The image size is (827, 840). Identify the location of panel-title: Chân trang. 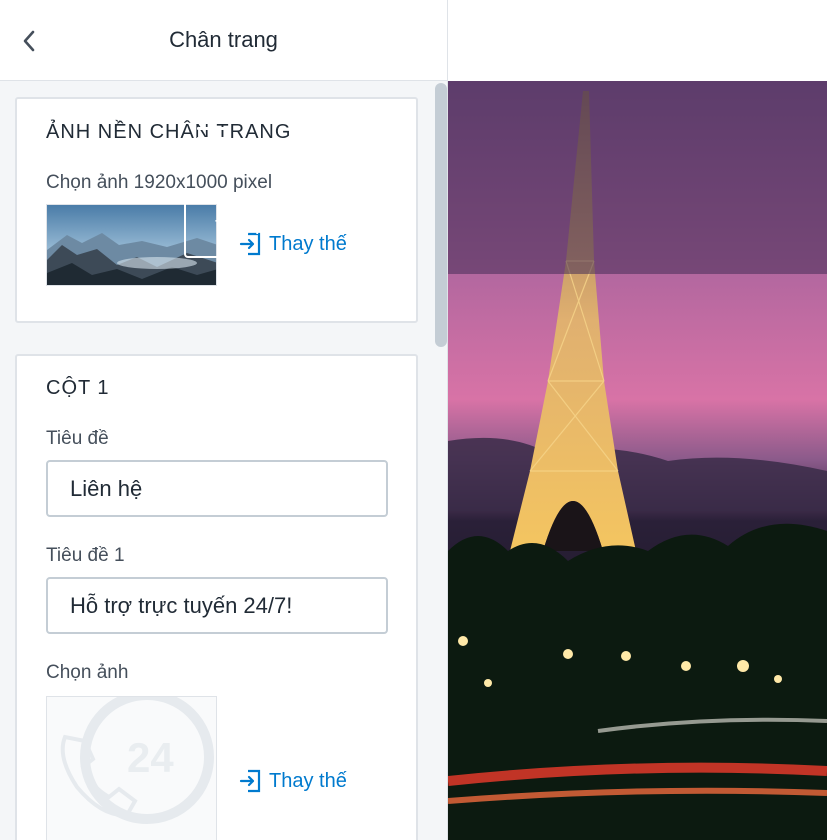
(223, 39).